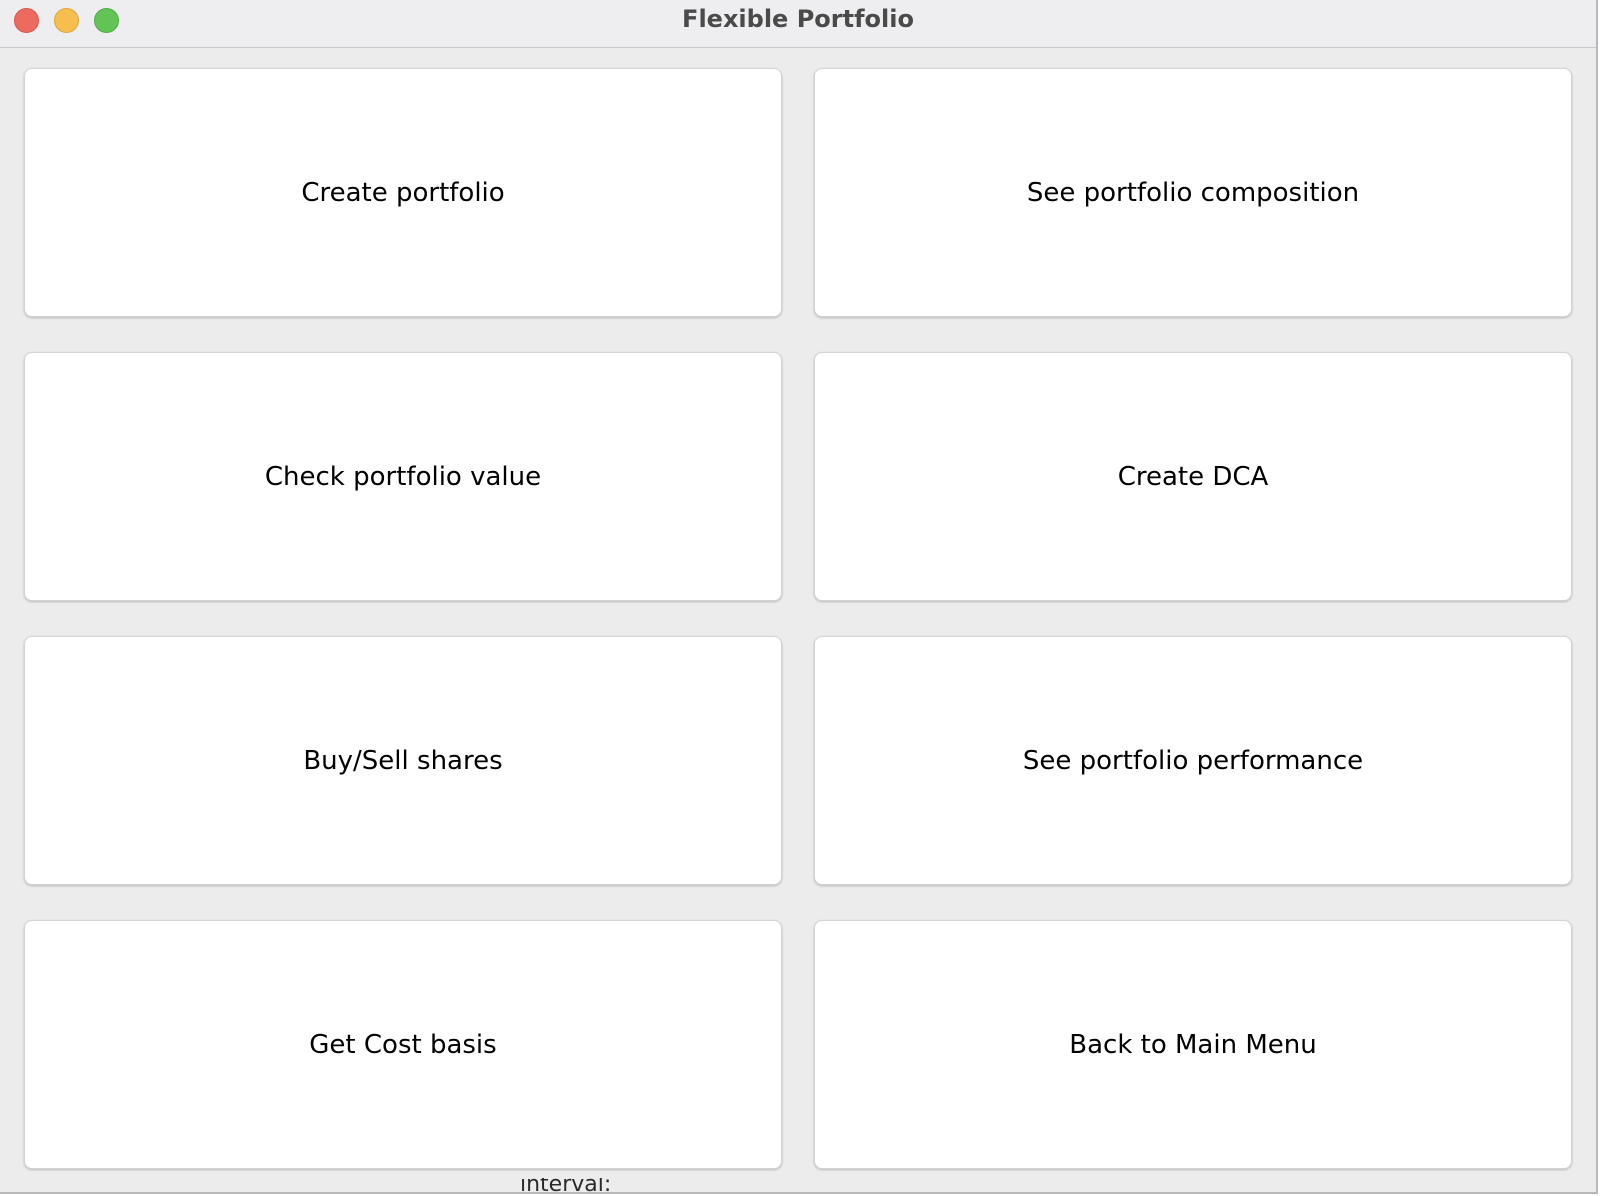  Describe the element at coordinates (1193, 192) in the screenshot. I see `see-portfolio-composition-button: See portfolio composition` at that location.